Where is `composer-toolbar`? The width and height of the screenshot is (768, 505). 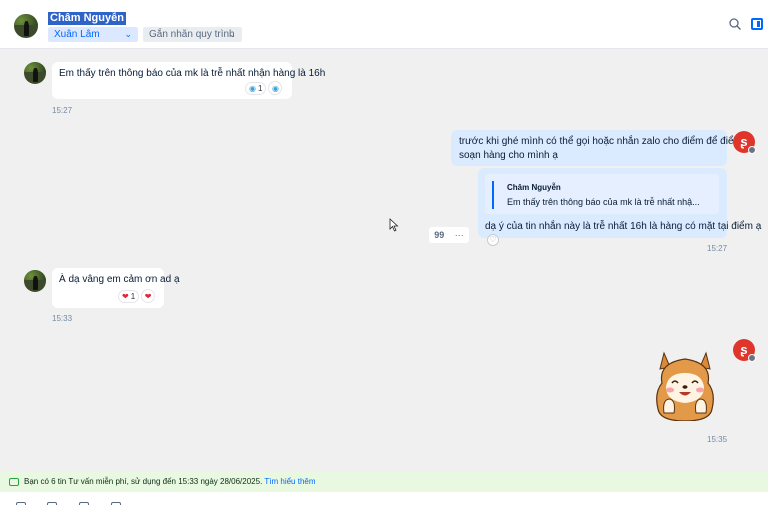
composer-toolbar is located at coordinates (384, 498).